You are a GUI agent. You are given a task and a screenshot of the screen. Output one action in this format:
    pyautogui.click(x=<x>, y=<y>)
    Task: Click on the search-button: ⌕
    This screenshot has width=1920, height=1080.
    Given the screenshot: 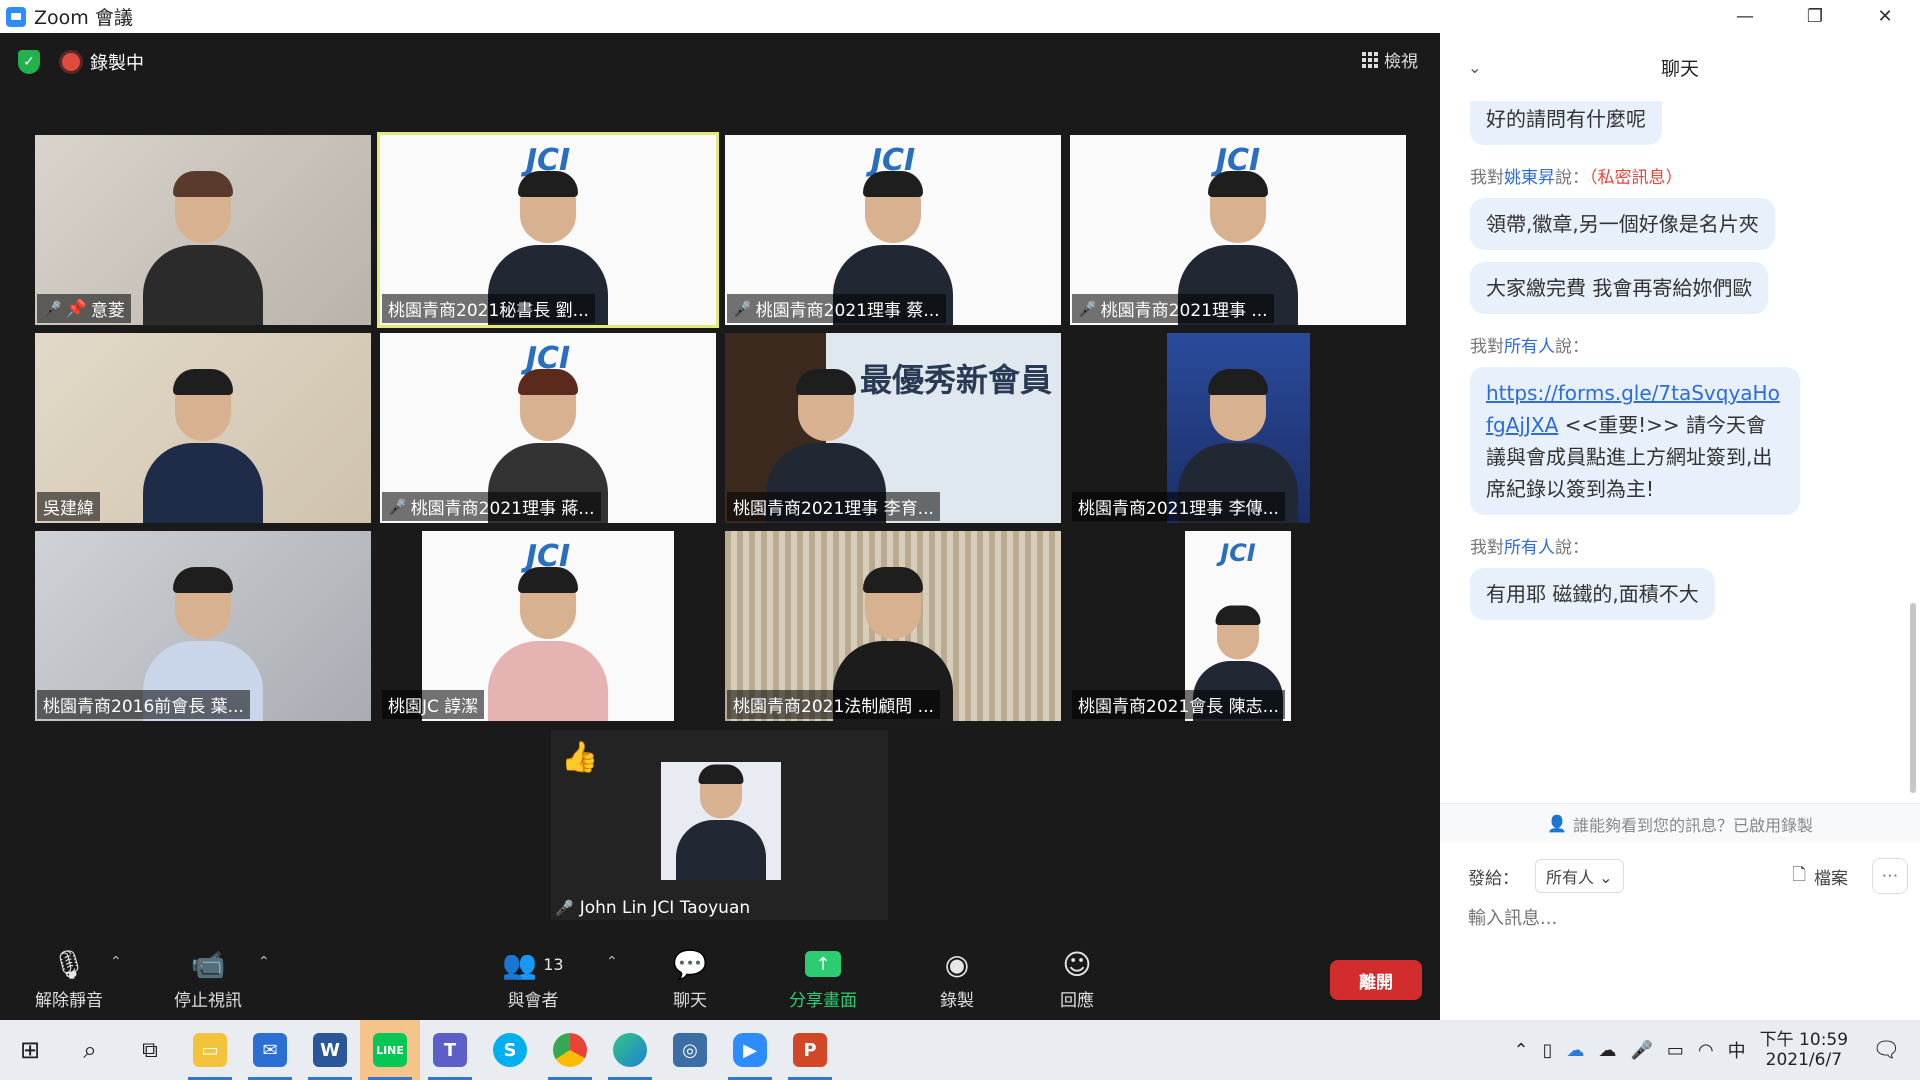 What is the action you would take?
    pyautogui.click(x=90, y=1050)
    